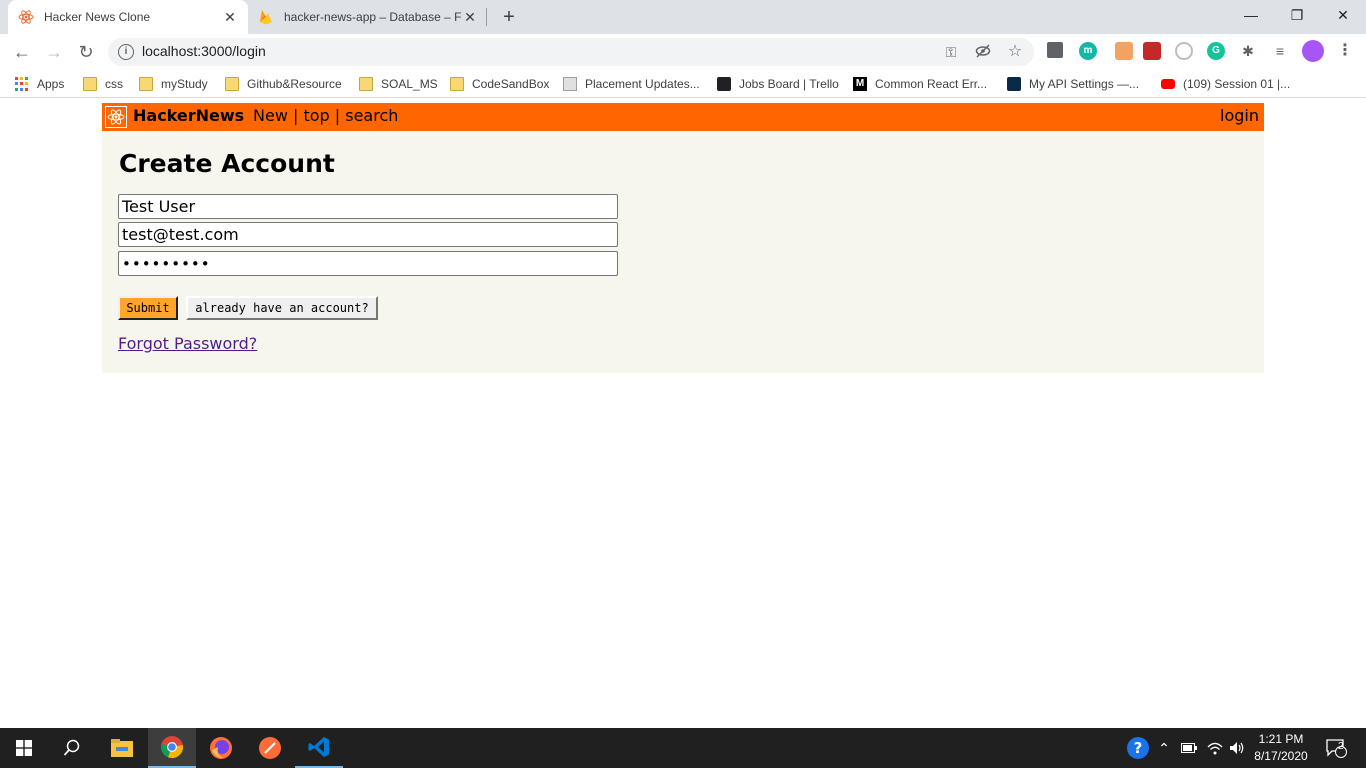 The image size is (1366, 768). I want to click on login-link: login, so click(1239, 115).